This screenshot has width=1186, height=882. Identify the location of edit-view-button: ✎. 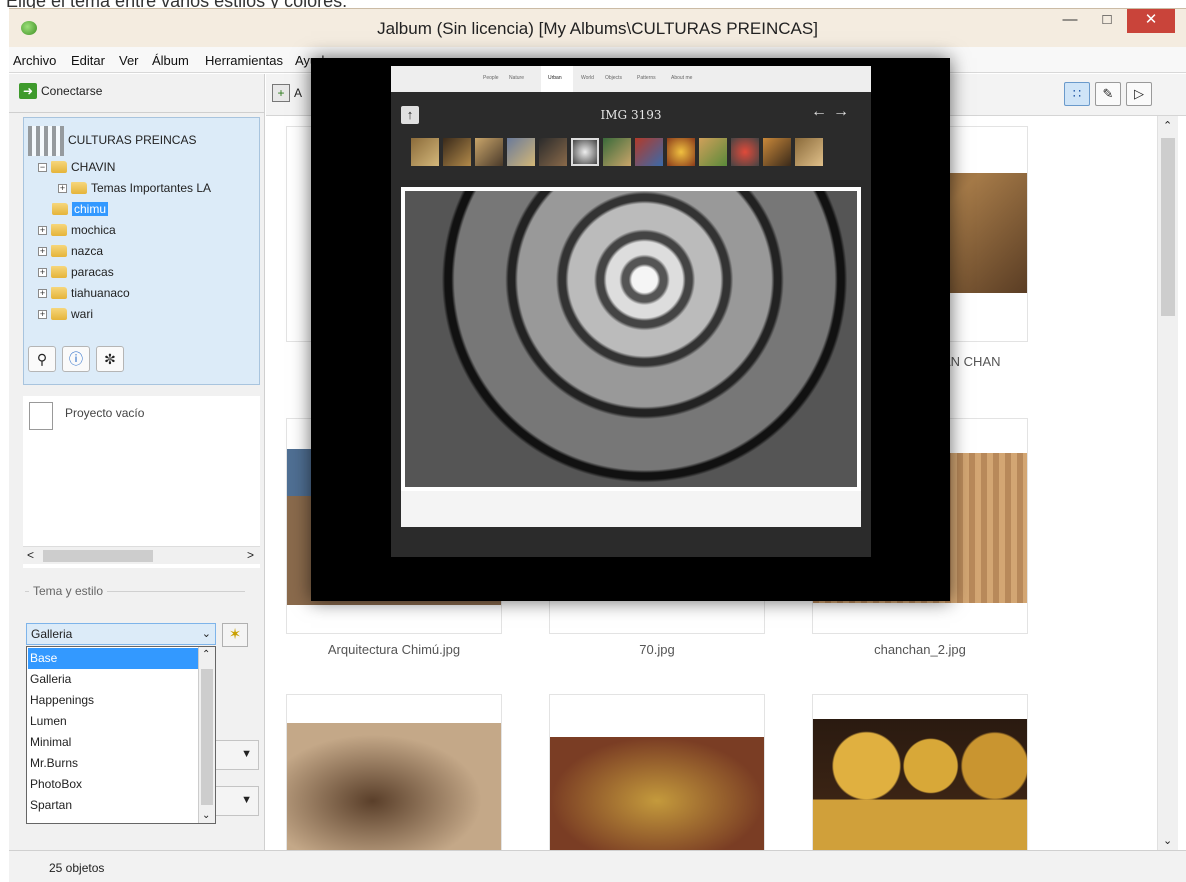
(1108, 94).